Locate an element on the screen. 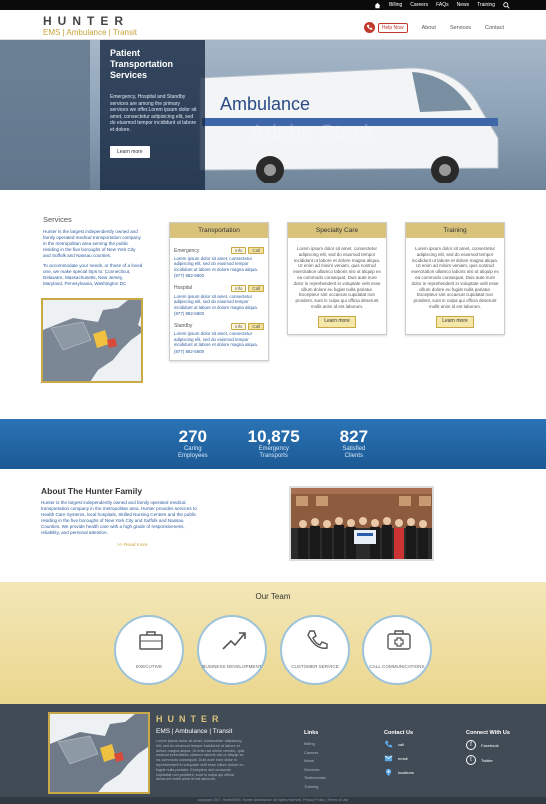  footer-link-testimonials: Testimonials is located at coordinates (315, 778).